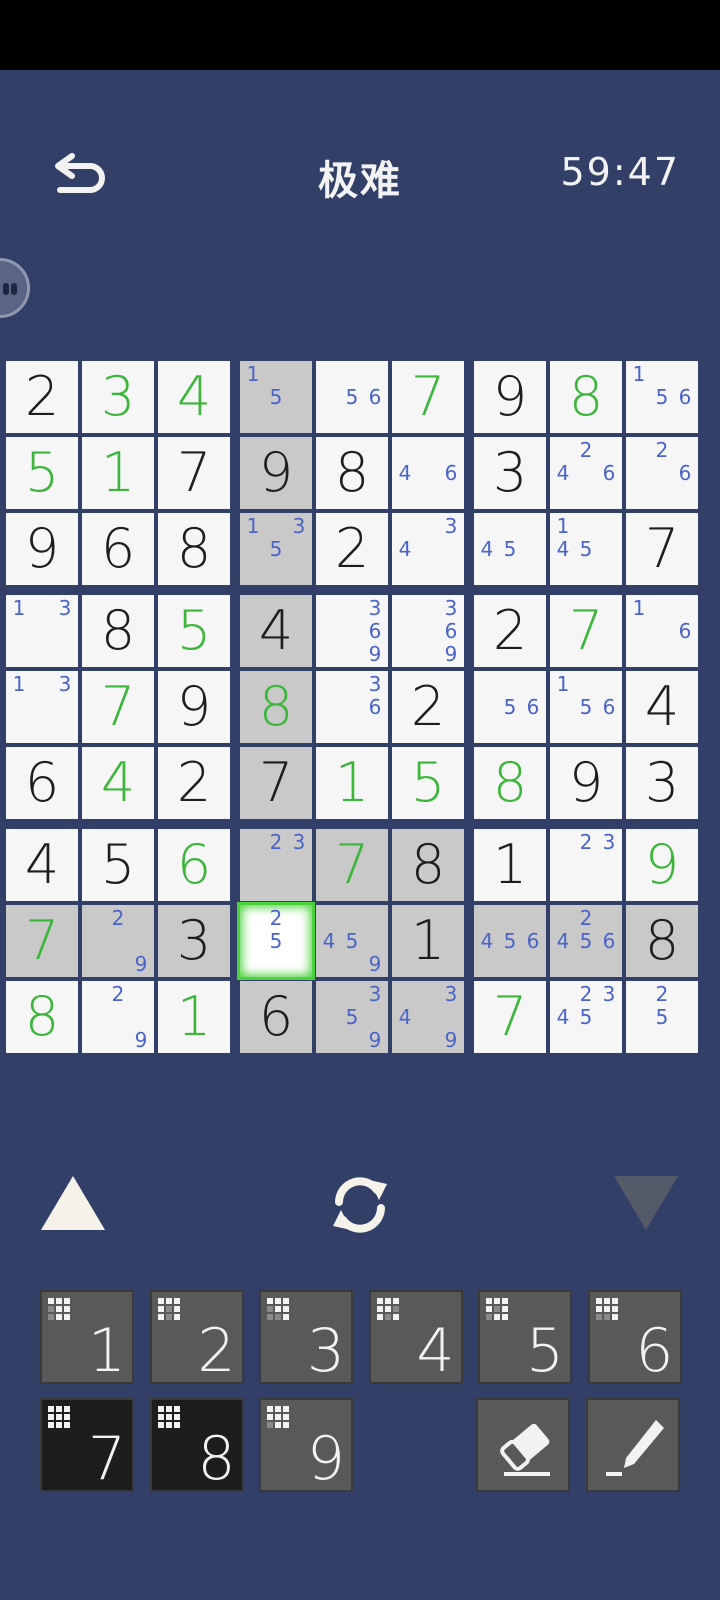  I want to click on board-cell: 2456, so click(586, 941).